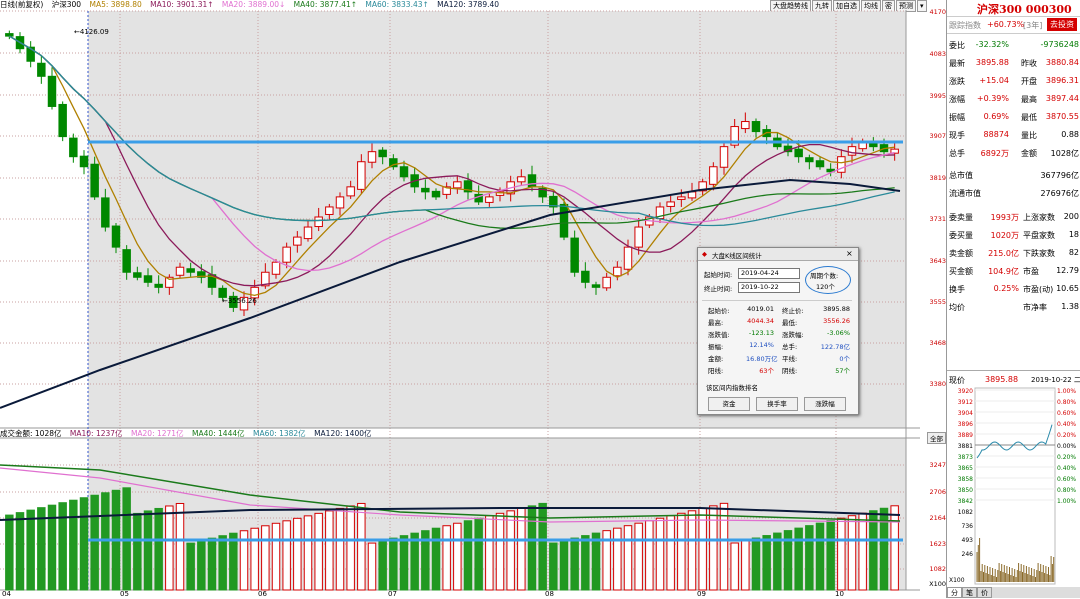 Image resolution: width=1080 pixels, height=599 pixels. What do you see at coordinates (760, 321) in the screenshot?
I see `stat-value: 4044.34` at bounding box center [760, 321].